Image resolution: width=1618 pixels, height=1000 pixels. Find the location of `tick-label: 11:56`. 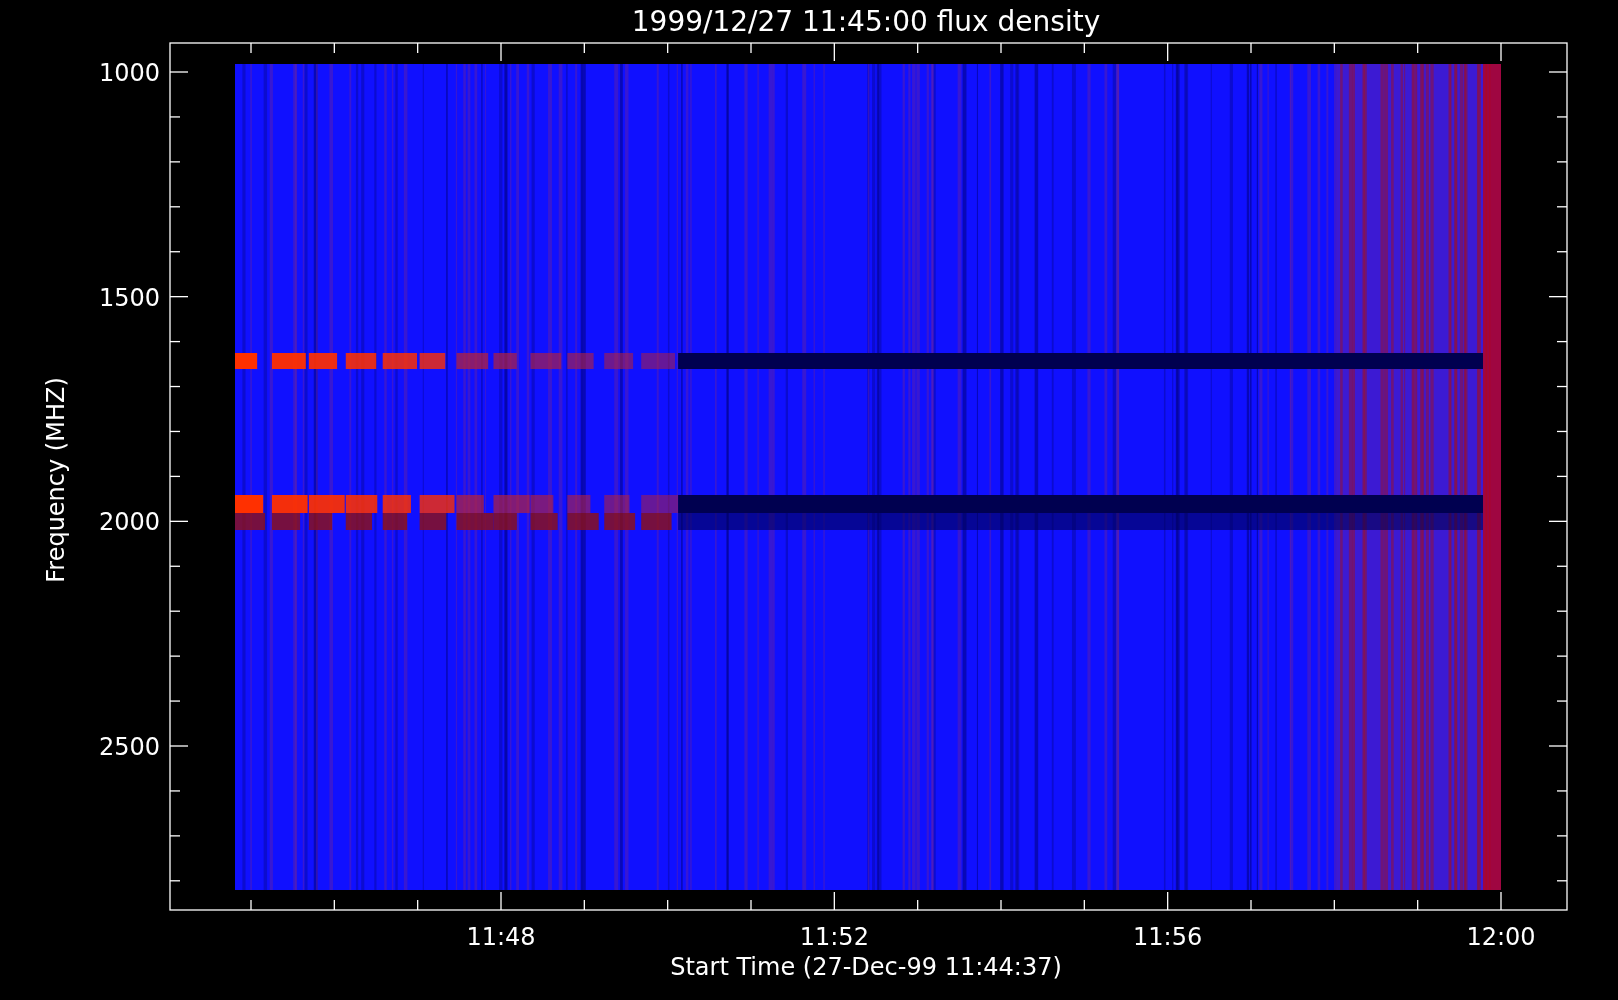

tick-label: 11:56 is located at coordinates (1168, 937).